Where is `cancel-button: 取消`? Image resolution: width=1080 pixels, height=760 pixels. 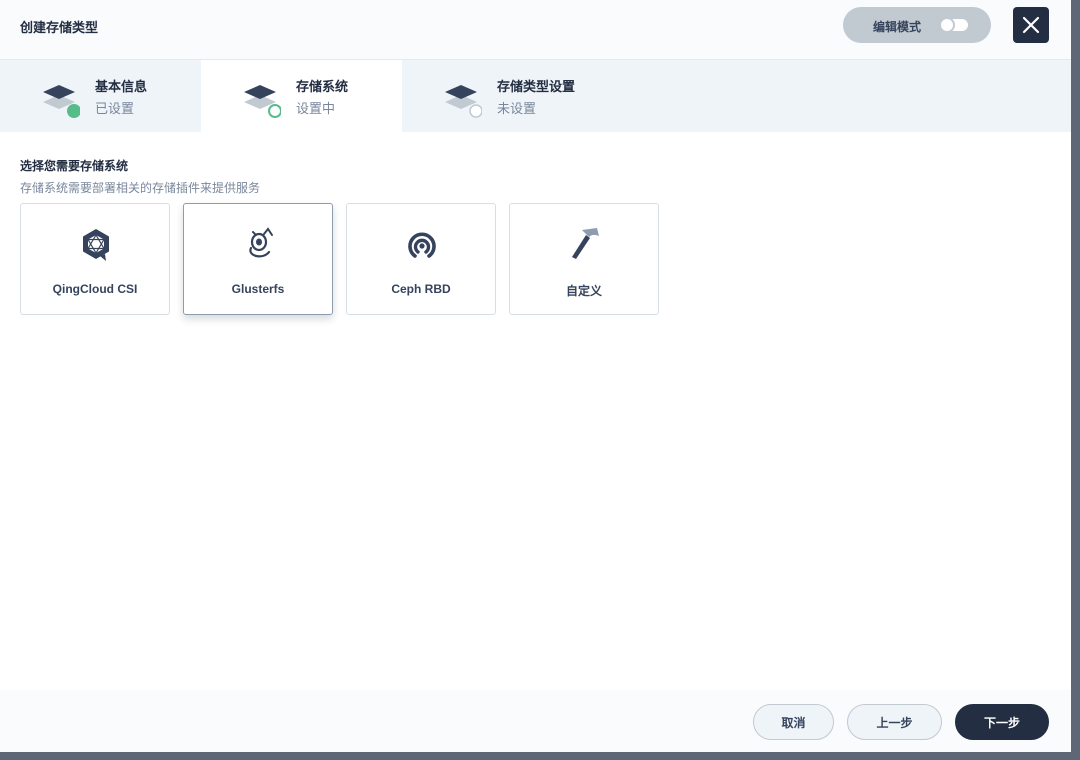
cancel-button: 取消 is located at coordinates (793, 722).